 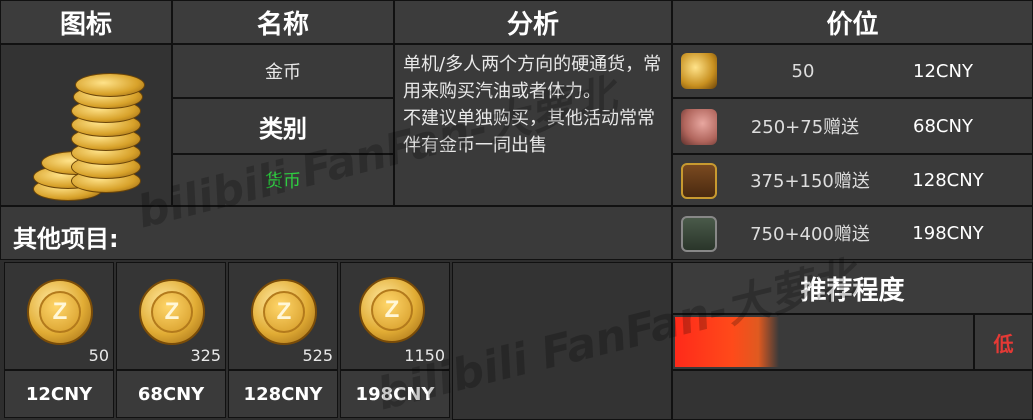 What do you see at coordinates (533, 22) in the screenshot?
I see `header-analysis: 分析` at bounding box center [533, 22].